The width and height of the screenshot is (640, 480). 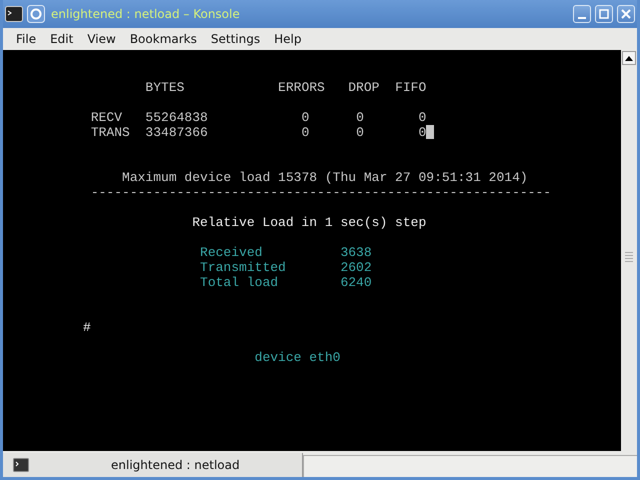 I want to click on row-label: RECV, so click(x=106, y=117).